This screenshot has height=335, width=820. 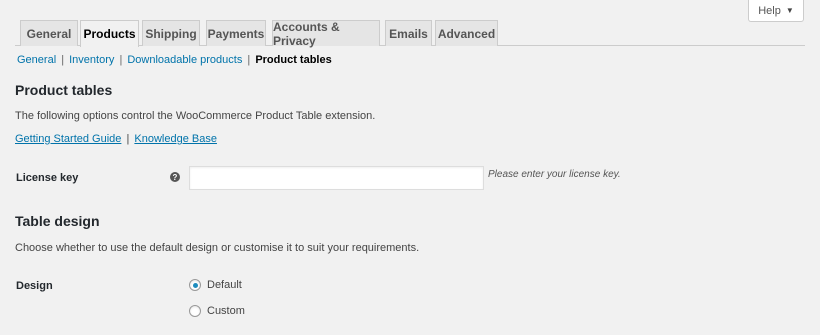 I want to click on tab-emails: Emails, so click(x=408, y=33).